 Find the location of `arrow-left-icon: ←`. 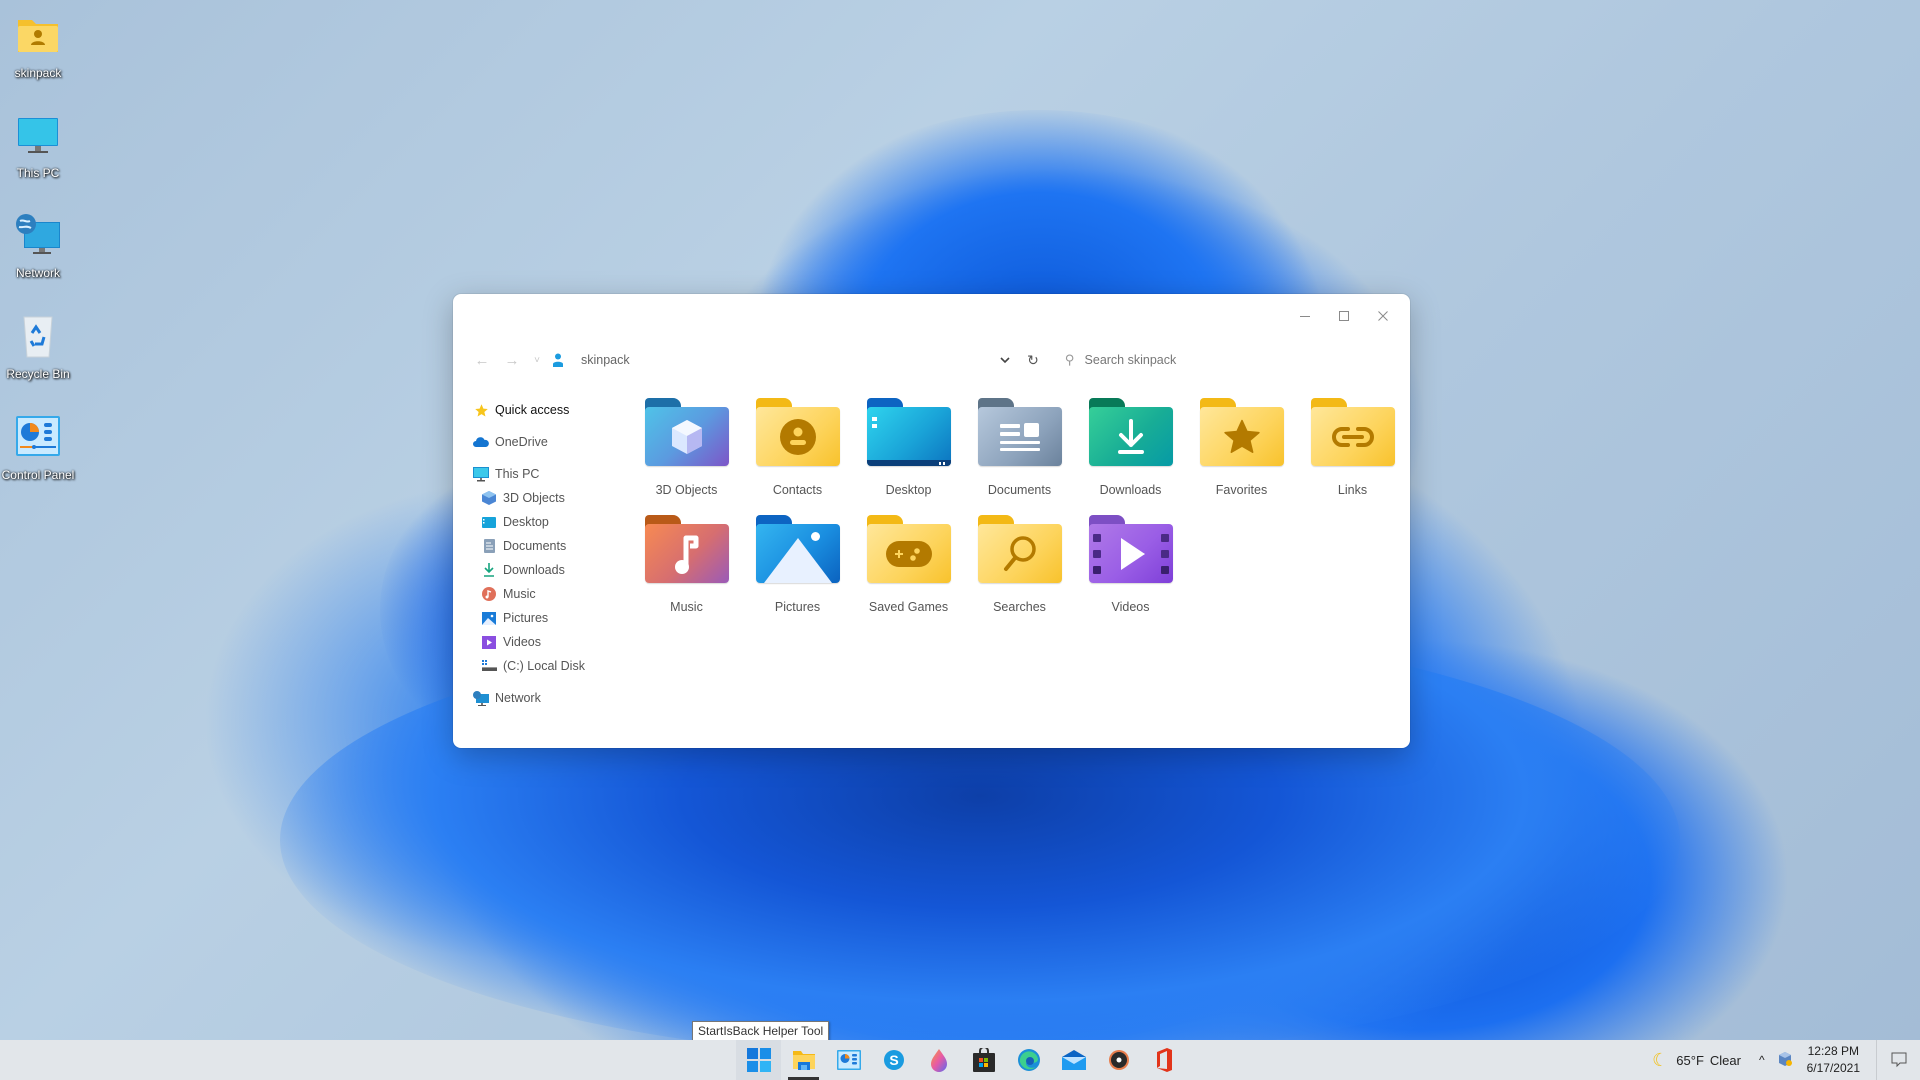

arrow-left-icon: ← is located at coordinates (482, 360).